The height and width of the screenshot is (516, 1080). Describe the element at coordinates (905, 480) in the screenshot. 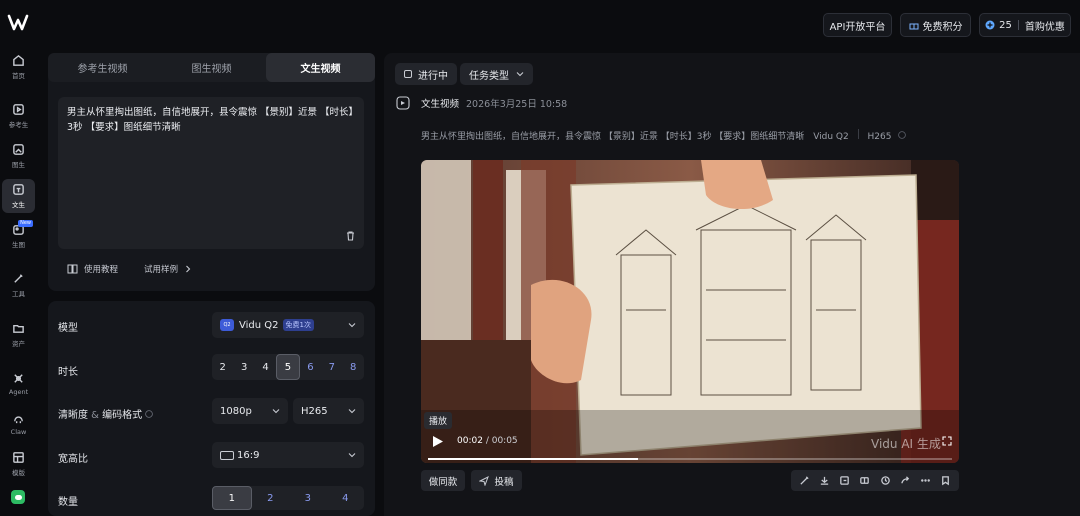

I see `share-icon` at that location.